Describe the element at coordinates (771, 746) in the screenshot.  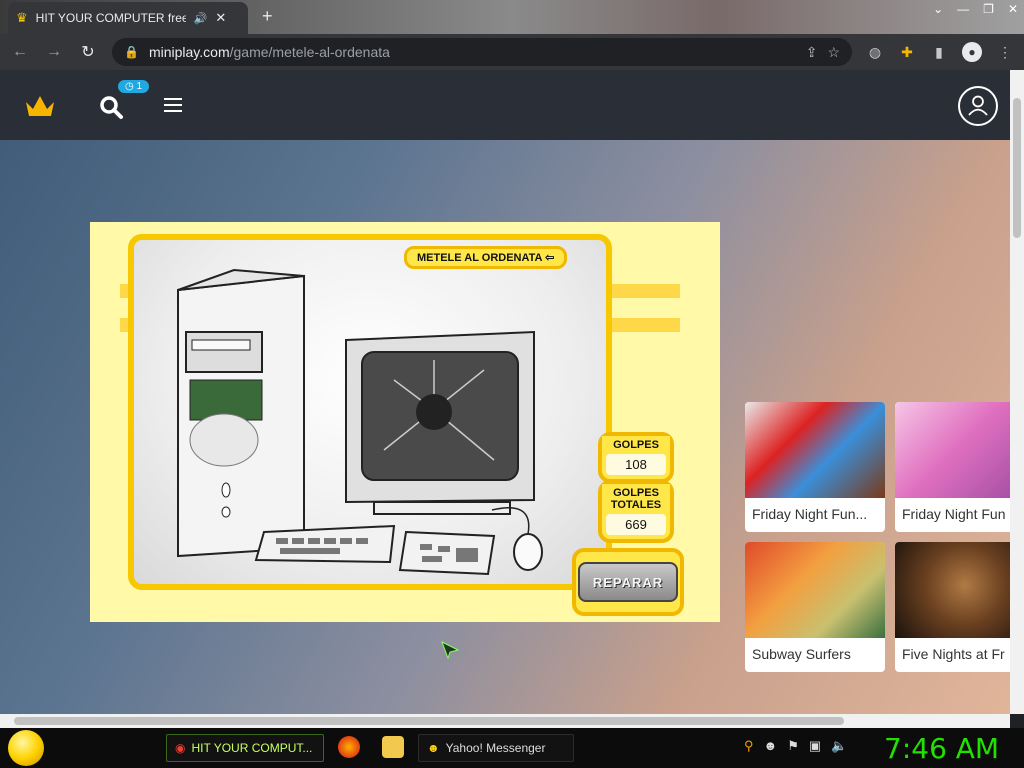
I see `messenger-tray-icon: ☻` at that location.